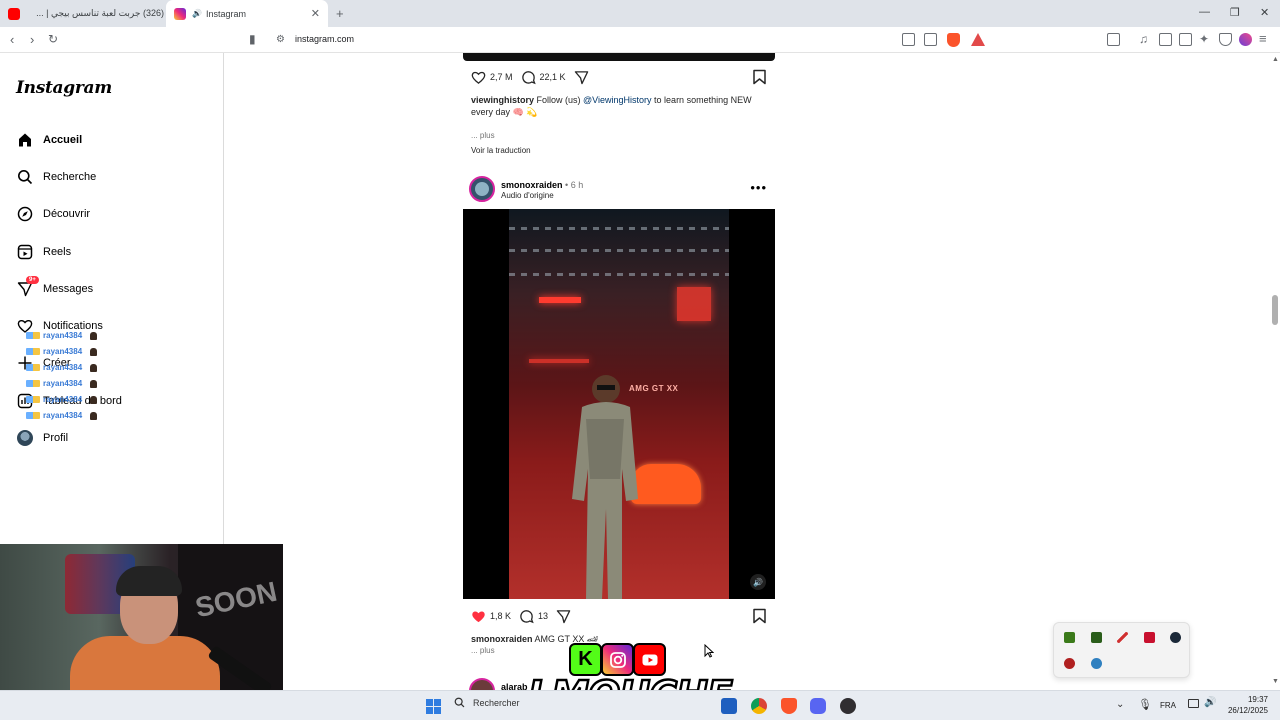 This screenshot has width=1280, height=720. What do you see at coordinates (27, 287) in the screenshot?
I see `messenger-icon: 9+` at bounding box center [27, 287].